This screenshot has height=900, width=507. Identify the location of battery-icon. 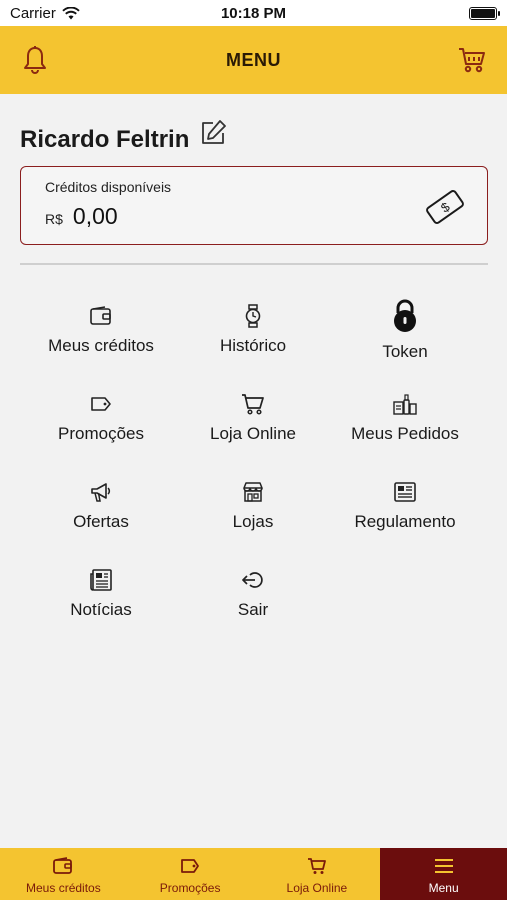
(484, 13).